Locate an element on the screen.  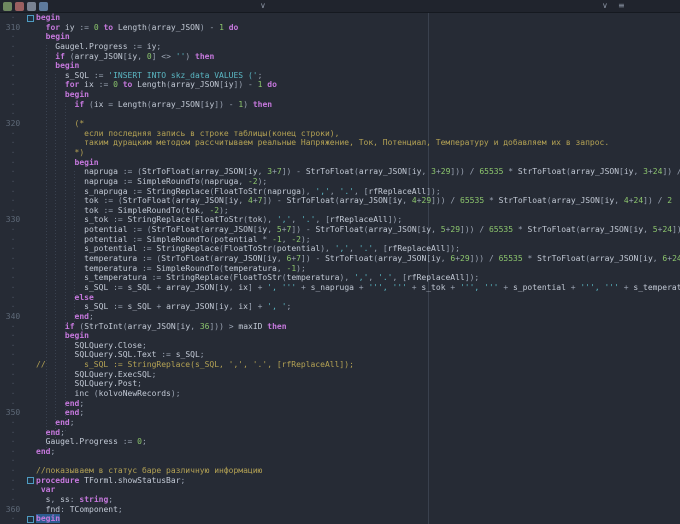
code-line: 320 (* is located at coordinates (340, 124).